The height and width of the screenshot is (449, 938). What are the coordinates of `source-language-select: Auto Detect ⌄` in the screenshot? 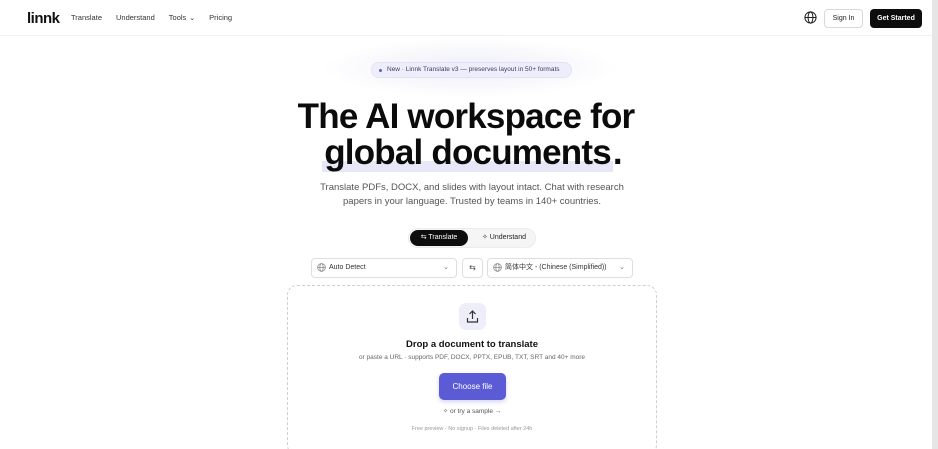 It's located at (384, 268).